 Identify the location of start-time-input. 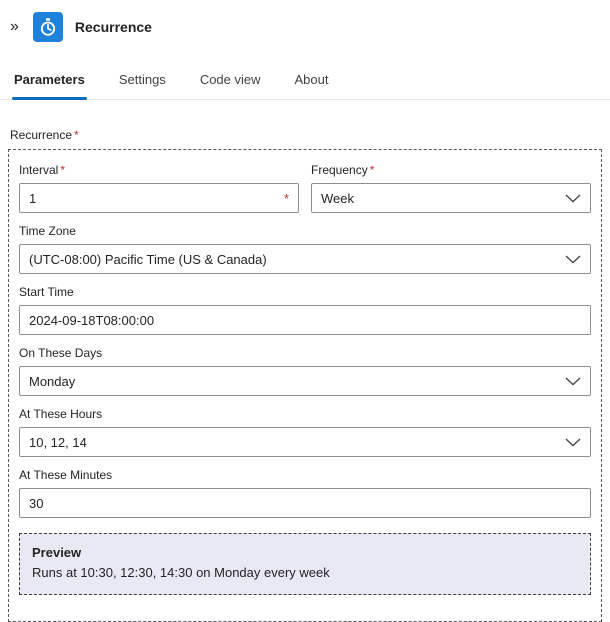
(305, 320).